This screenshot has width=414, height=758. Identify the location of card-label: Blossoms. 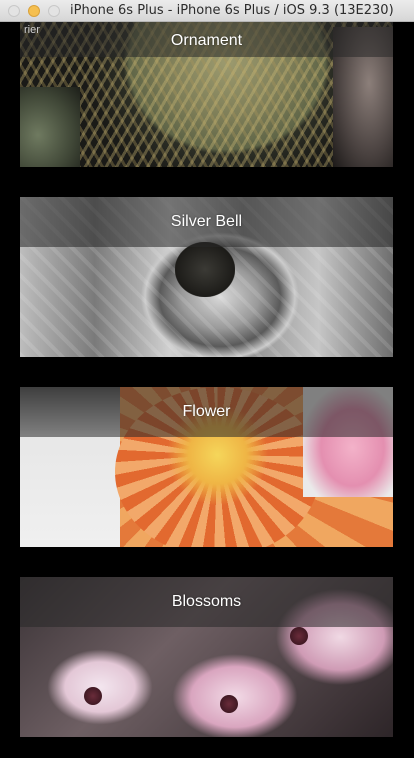
(206, 601).